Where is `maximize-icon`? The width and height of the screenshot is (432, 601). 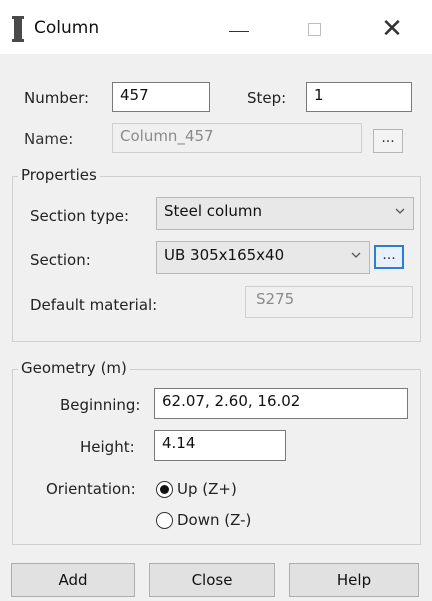
maximize-icon is located at coordinates (314, 29).